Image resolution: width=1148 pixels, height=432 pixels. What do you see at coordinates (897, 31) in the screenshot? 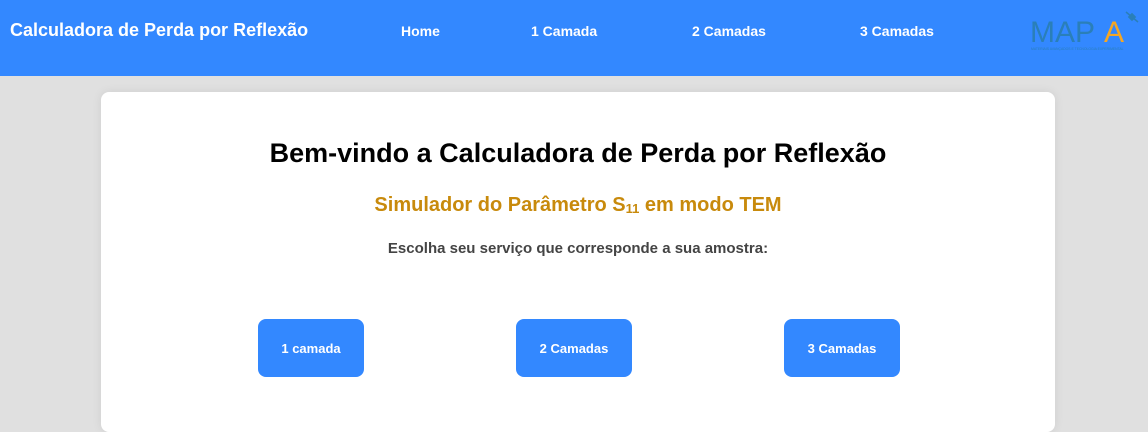
I see `nav-3-camadas: 3 Camadas` at bounding box center [897, 31].